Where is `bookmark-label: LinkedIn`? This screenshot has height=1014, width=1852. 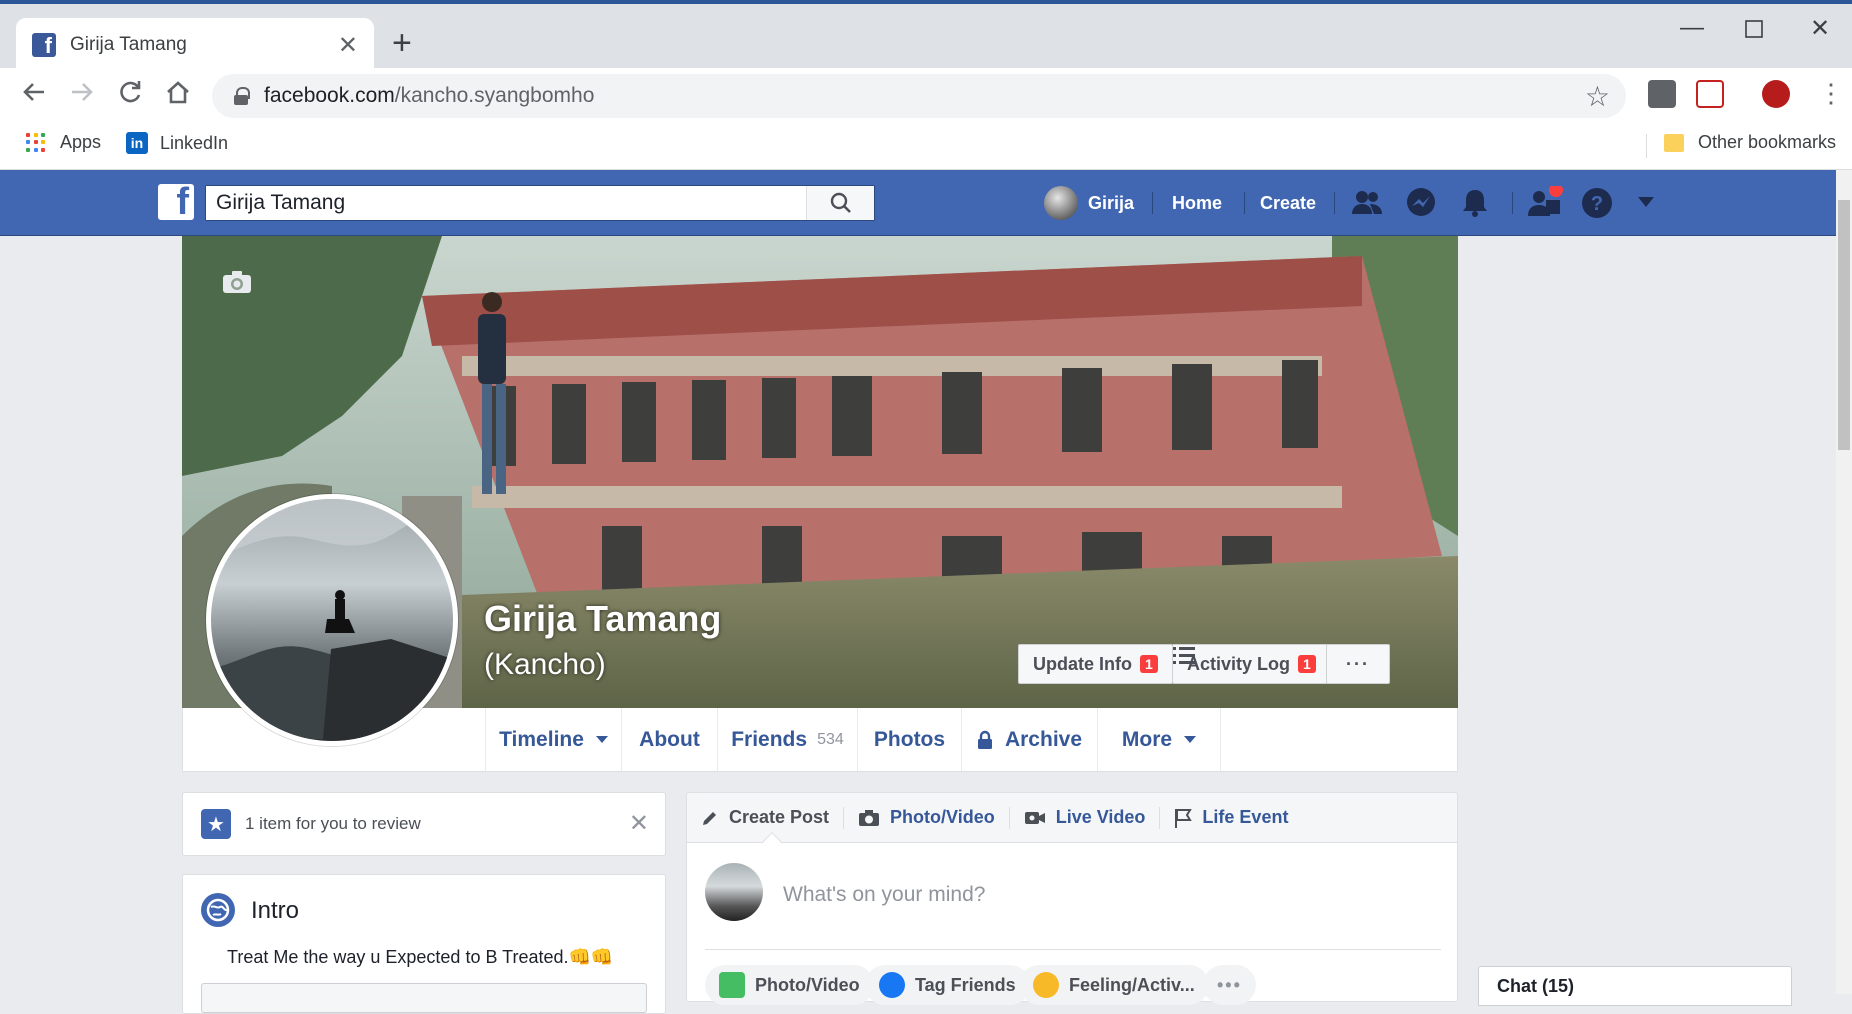 bookmark-label: LinkedIn is located at coordinates (194, 142).